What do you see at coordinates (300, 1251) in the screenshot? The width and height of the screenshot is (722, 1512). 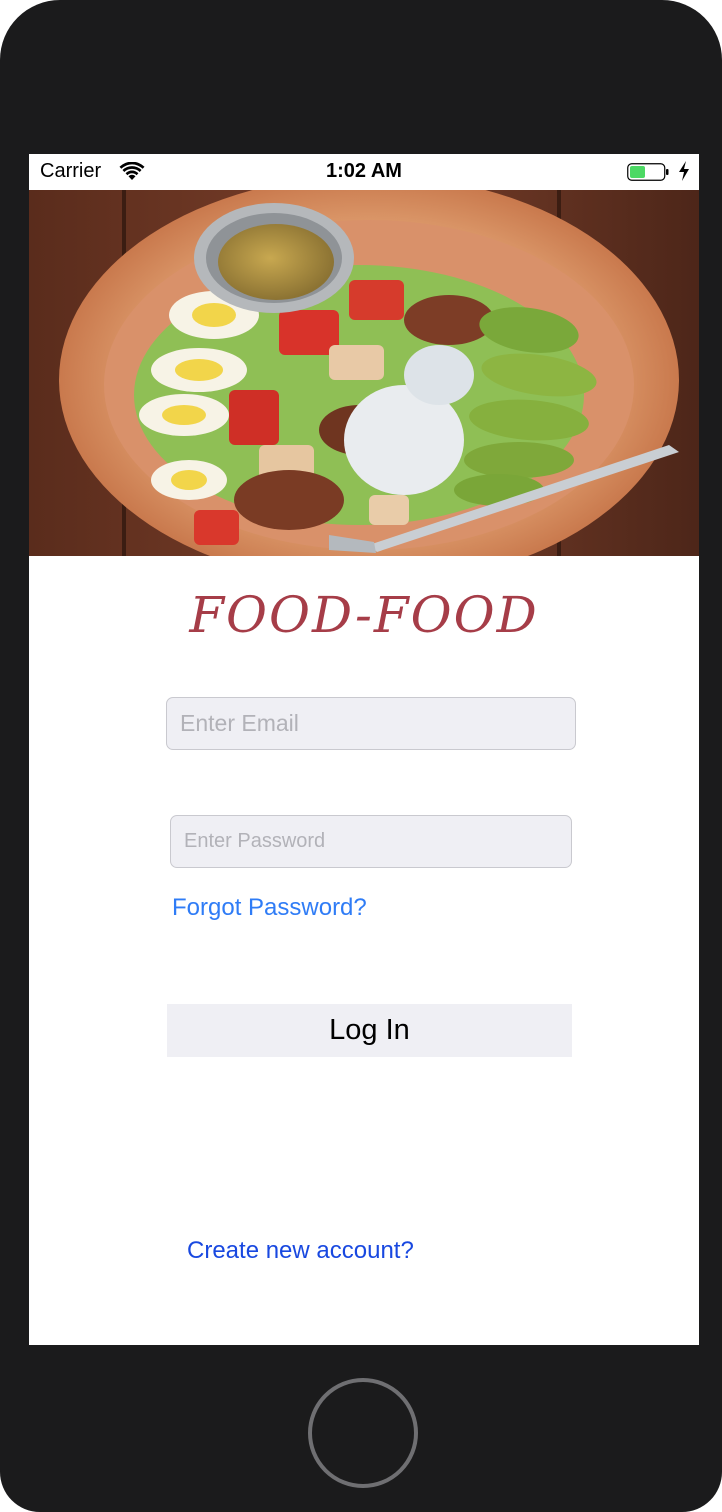 I see `create-account-link: Create new account?` at bounding box center [300, 1251].